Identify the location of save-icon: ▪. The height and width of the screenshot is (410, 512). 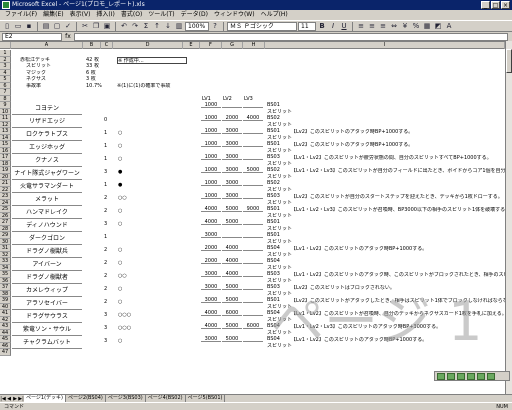
(29, 26).